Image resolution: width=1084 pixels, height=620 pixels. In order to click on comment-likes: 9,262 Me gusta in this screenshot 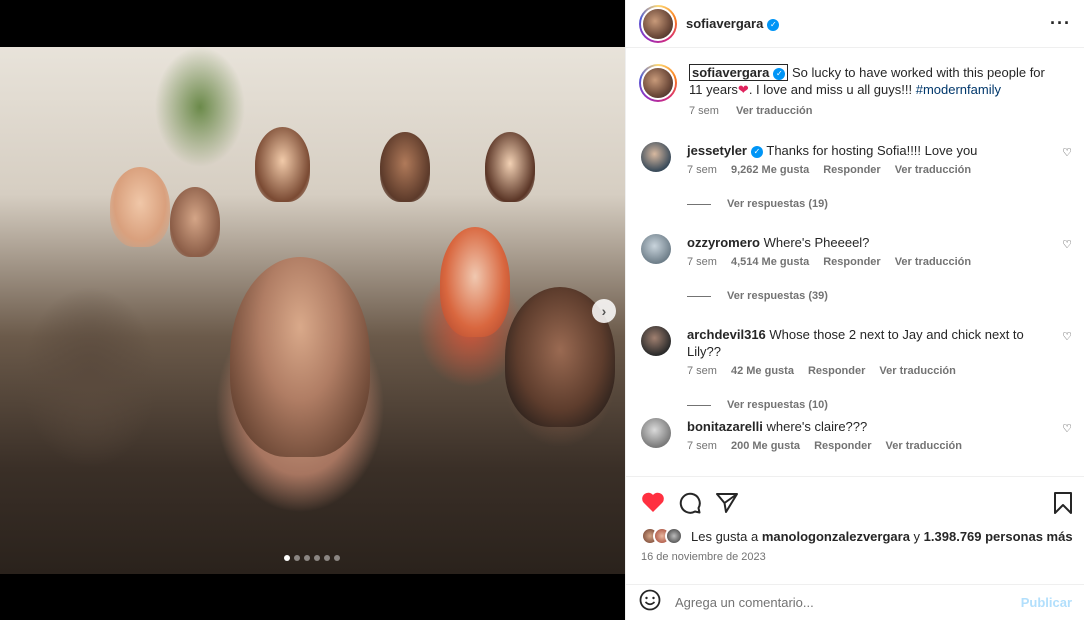, I will do `click(770, 170)`.